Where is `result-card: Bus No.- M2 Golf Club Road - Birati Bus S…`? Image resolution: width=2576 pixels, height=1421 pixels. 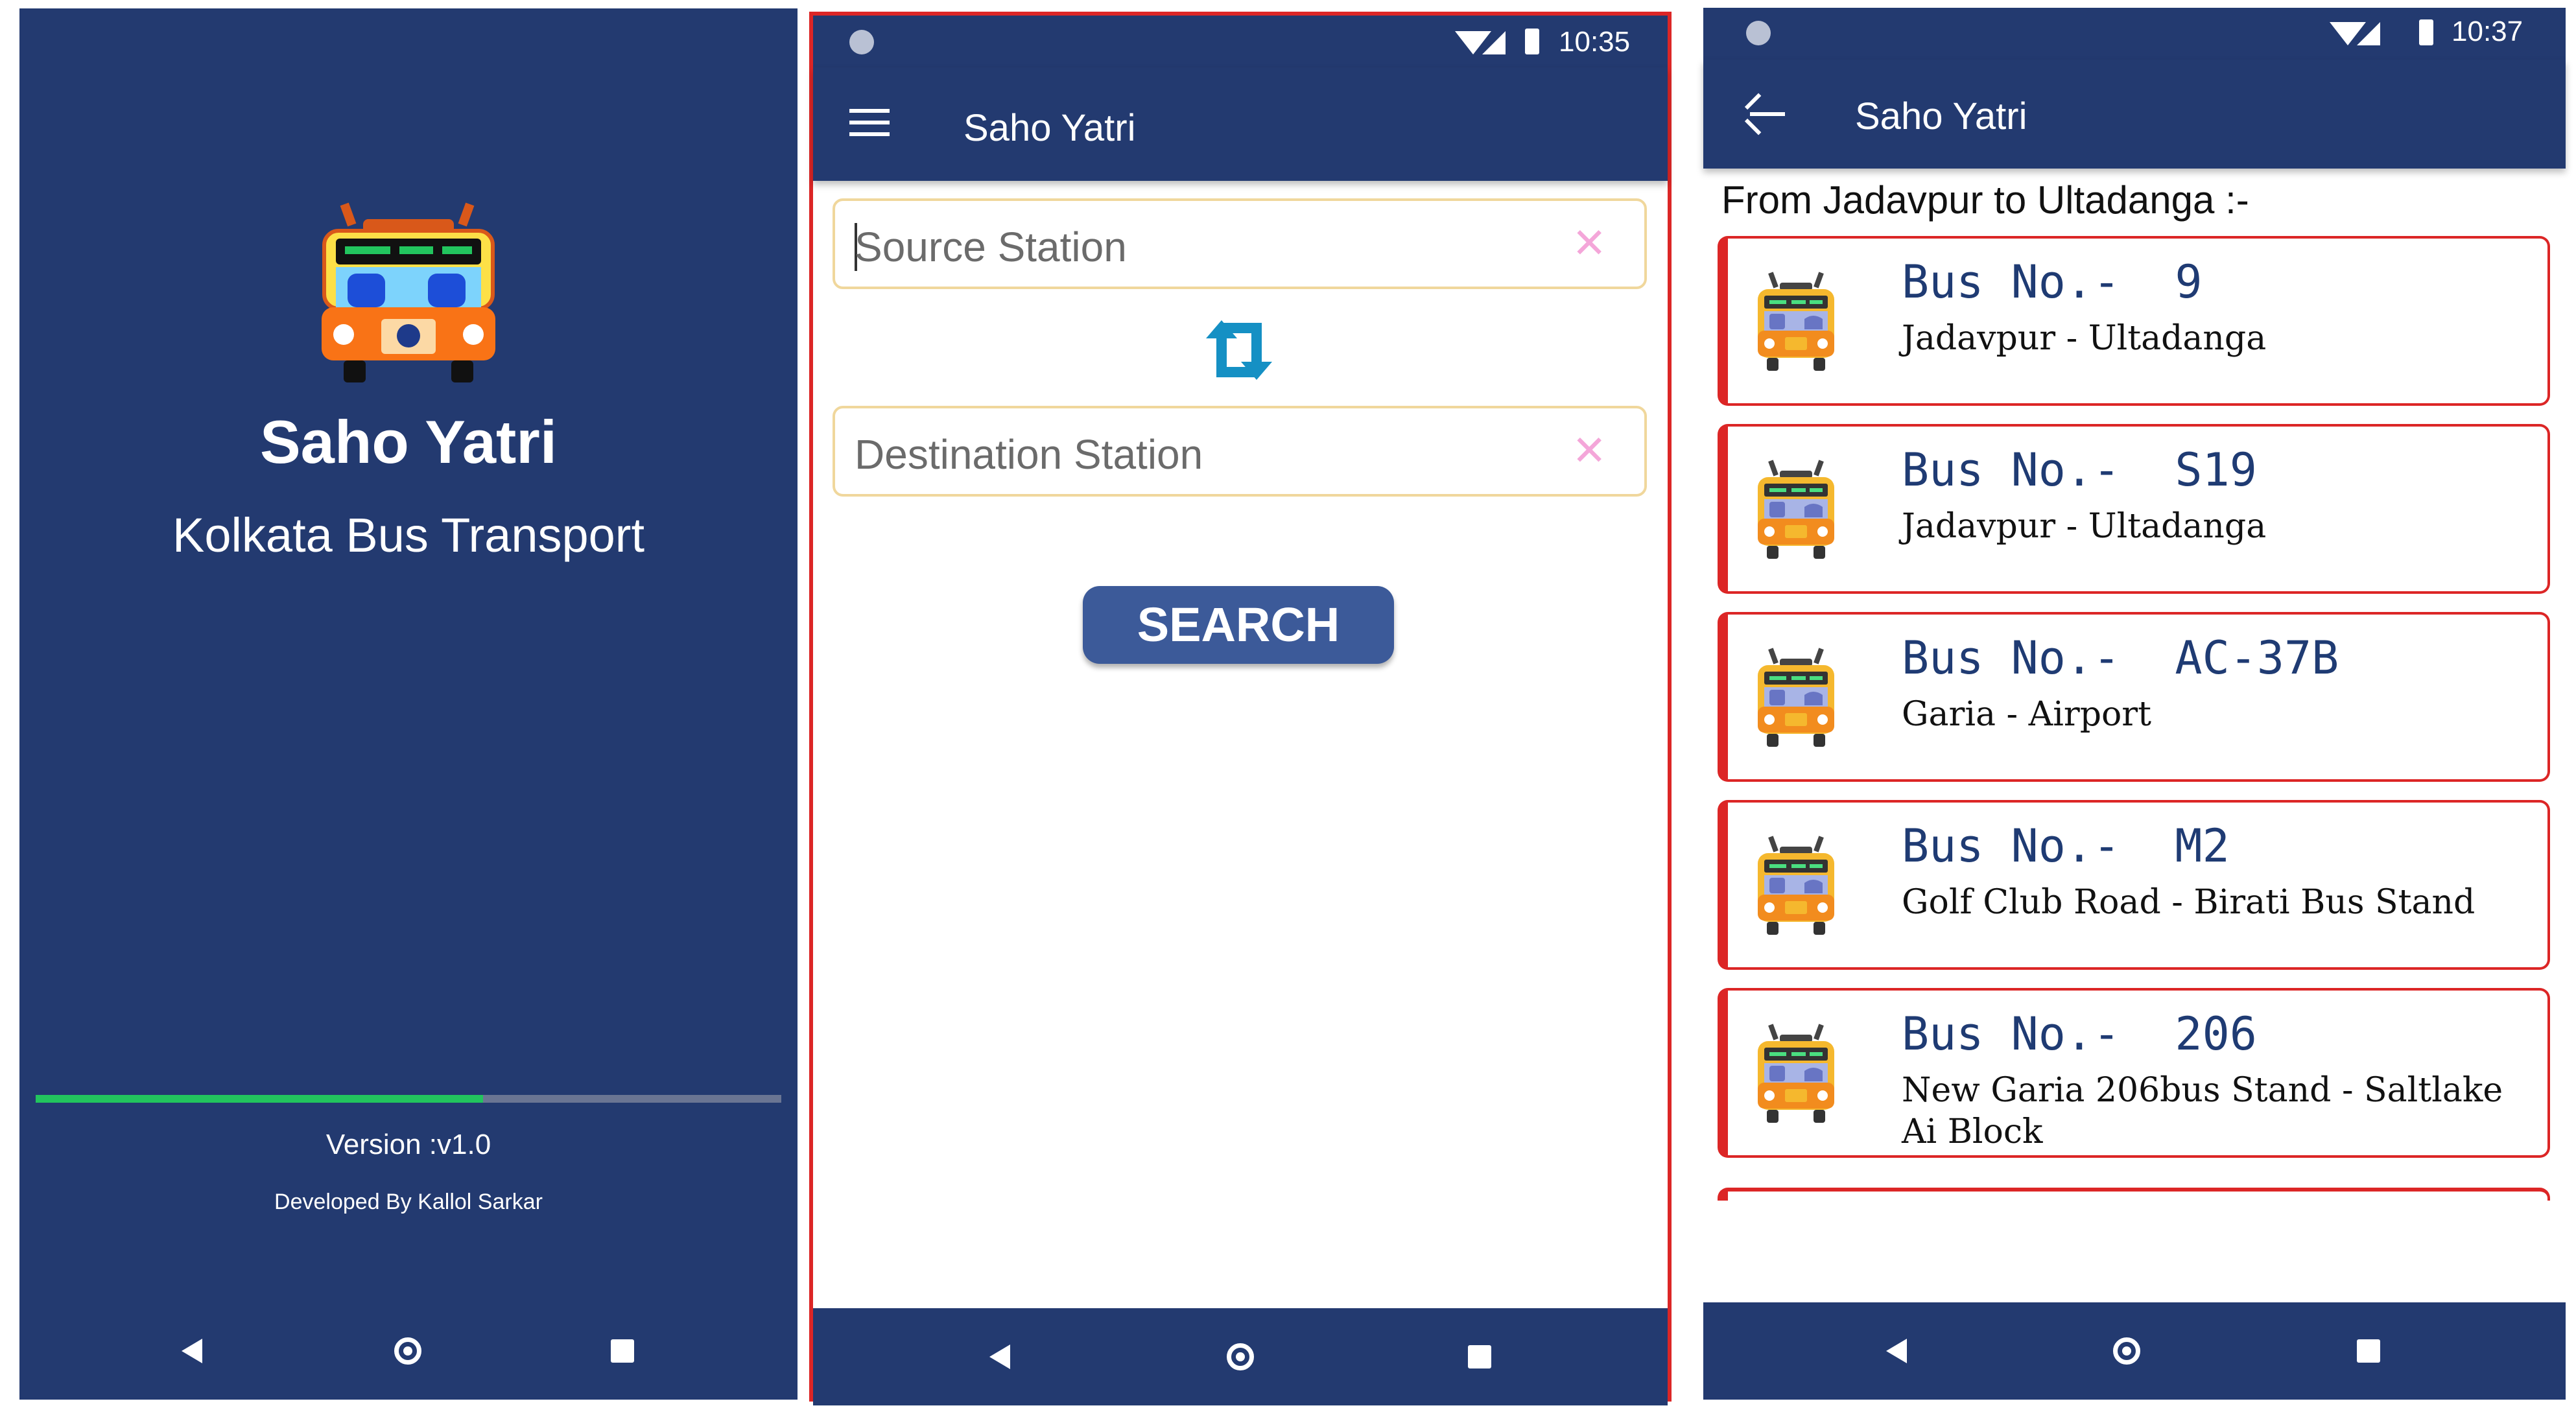 result-card: Bus No.- M2 Golf Club Road - Birati Bus S… is located at coordinates (2134, 885).